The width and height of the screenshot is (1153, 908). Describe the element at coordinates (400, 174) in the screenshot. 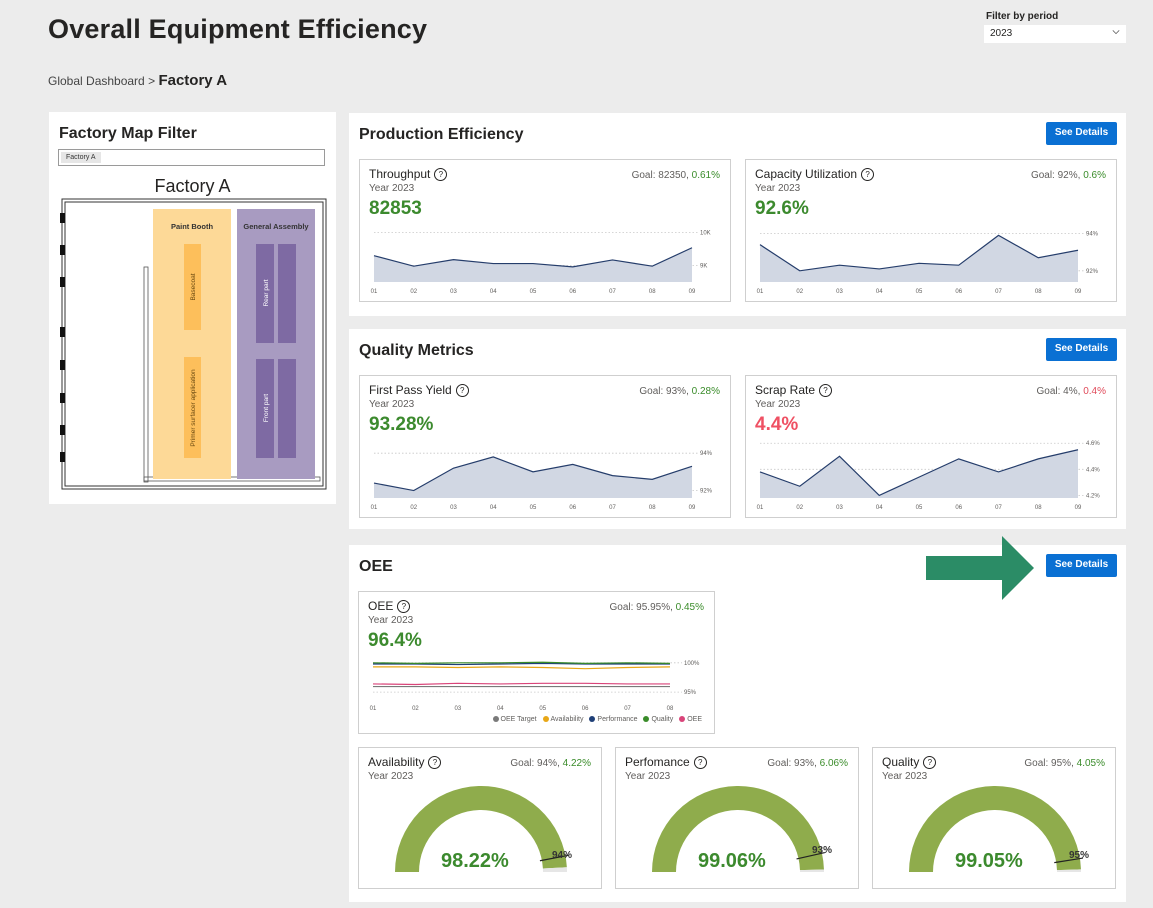

I see `throughput-title-text: Throughput` at that location.